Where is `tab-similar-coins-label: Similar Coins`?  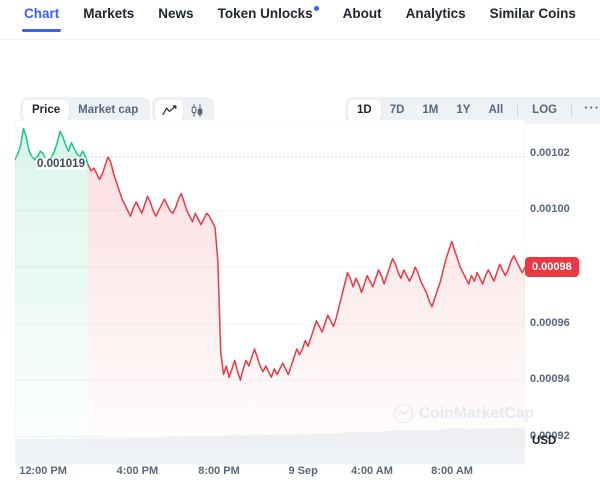
tab-similar-coins-label: Similar Coins is located at coordinates (532, 14).